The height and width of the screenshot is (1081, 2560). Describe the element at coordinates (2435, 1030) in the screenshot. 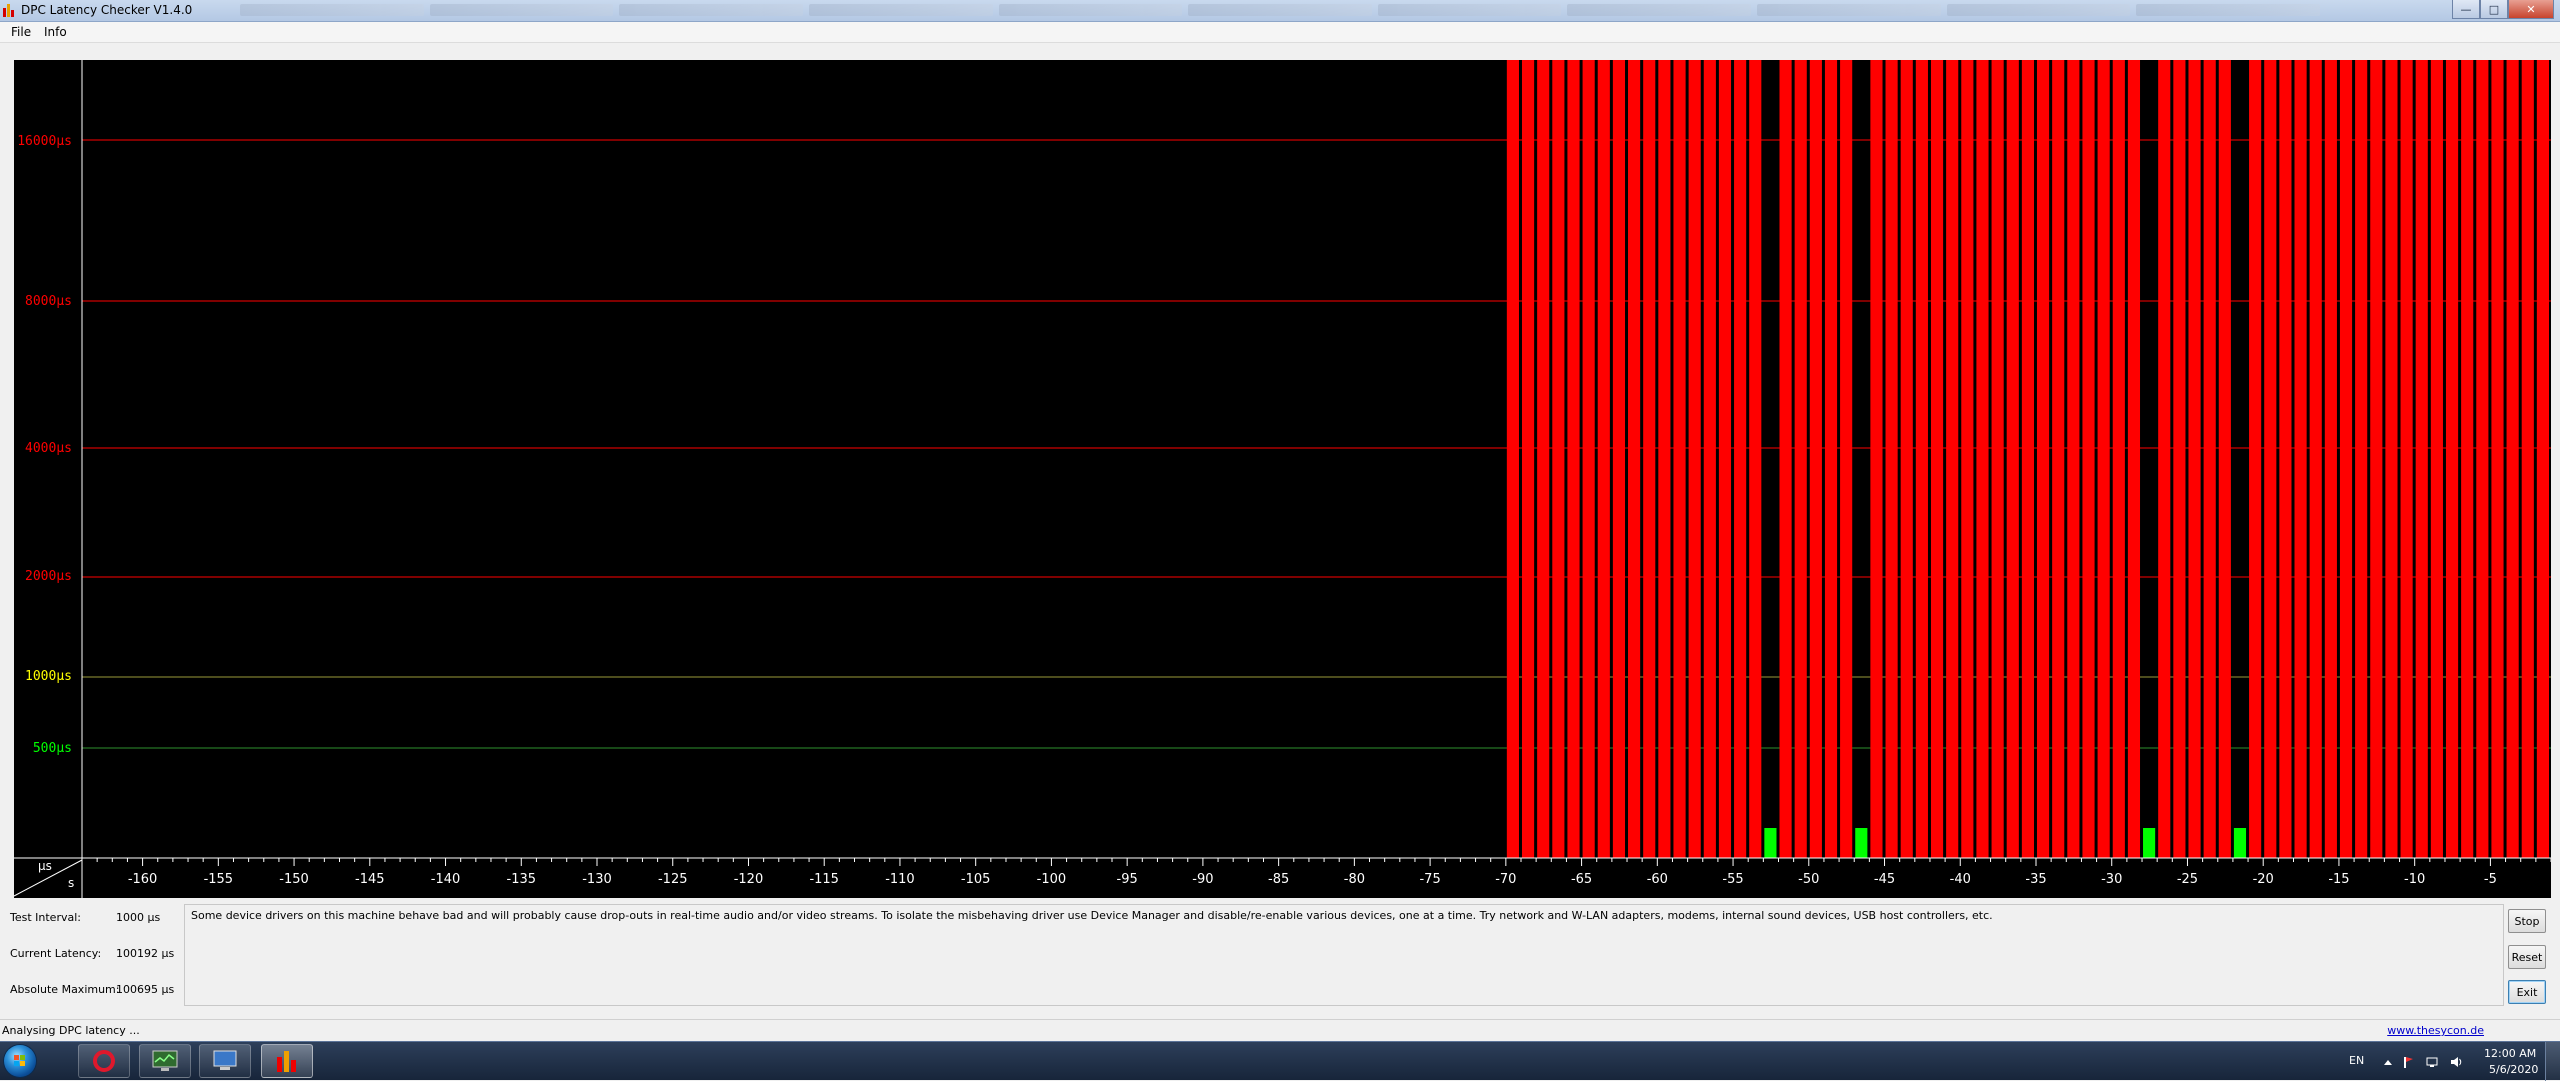

I see `thesycon-link: www.thesycon.de` at that location.